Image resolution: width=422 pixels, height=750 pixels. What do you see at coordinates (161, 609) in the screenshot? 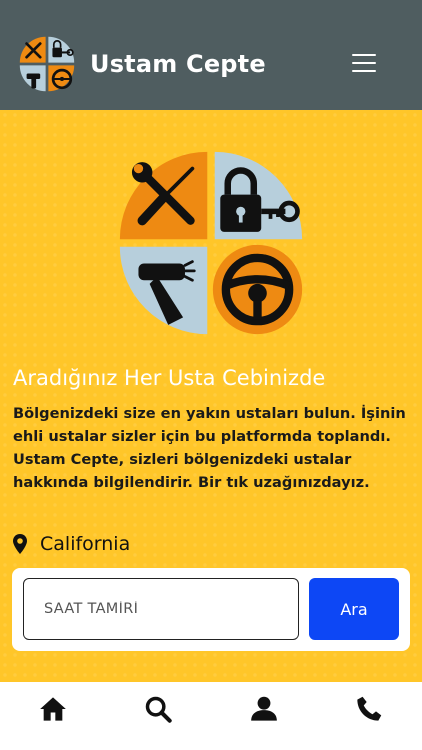
I see `search-input` at bounding box center [161, 609].